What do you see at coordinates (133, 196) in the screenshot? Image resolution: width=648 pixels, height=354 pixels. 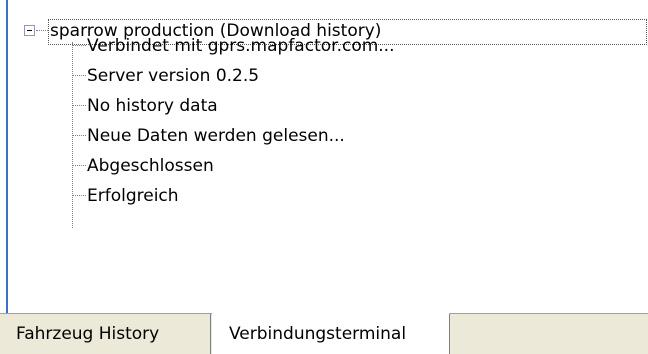 I see `tree-node-child-label: Erfolgreich` at bounding box center [133, 196].